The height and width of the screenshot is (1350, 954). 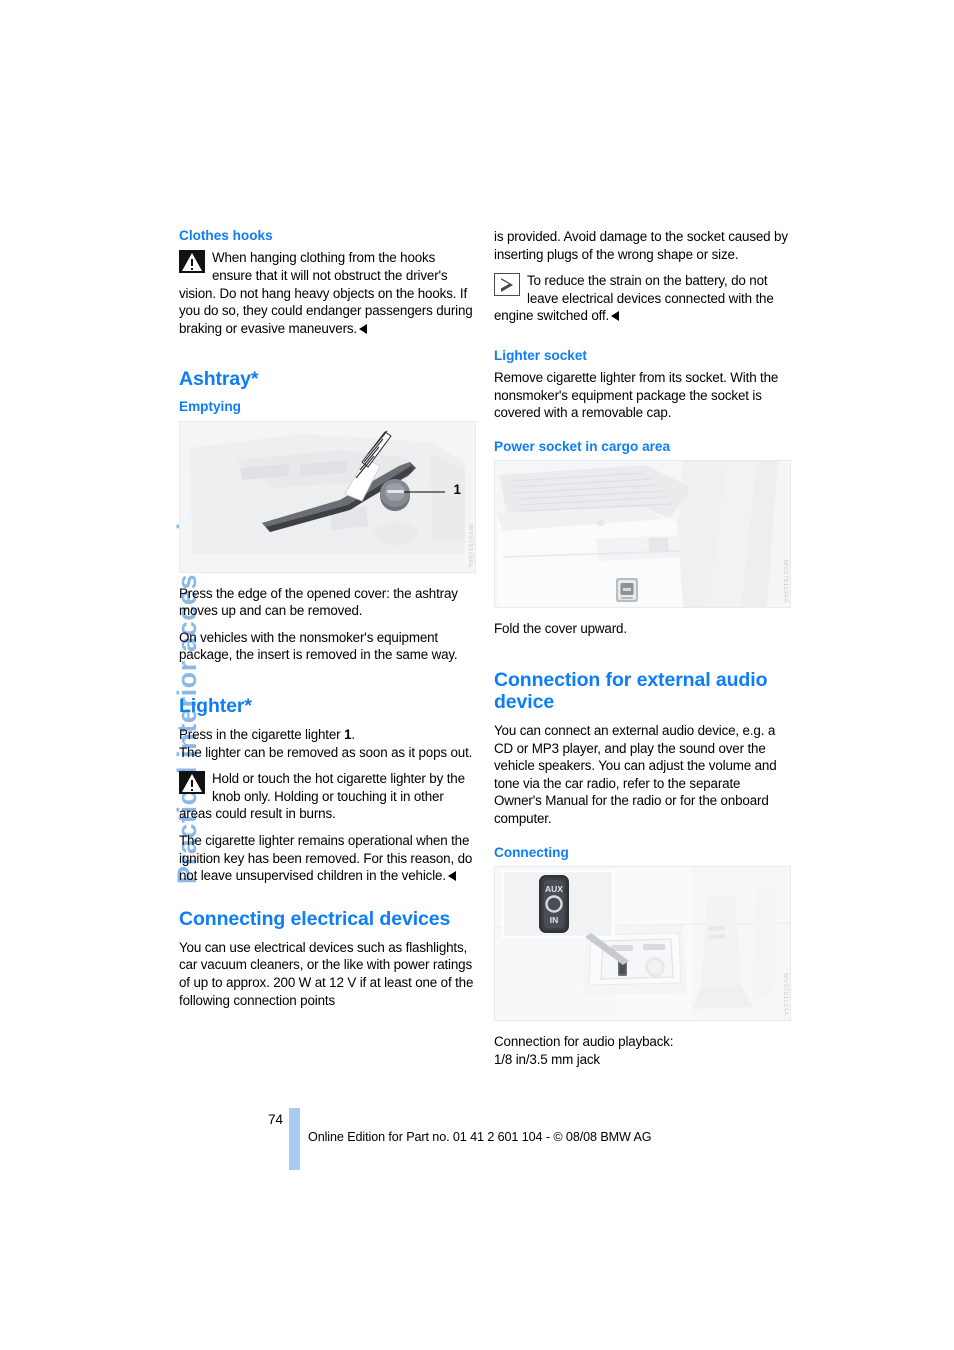 What do you see at coordinates (547, 1059) in the screenshot?
I see `external-audio-caption-line-2: 1/8 in/3.5 mm jack` at bounding box center [547, 1059].